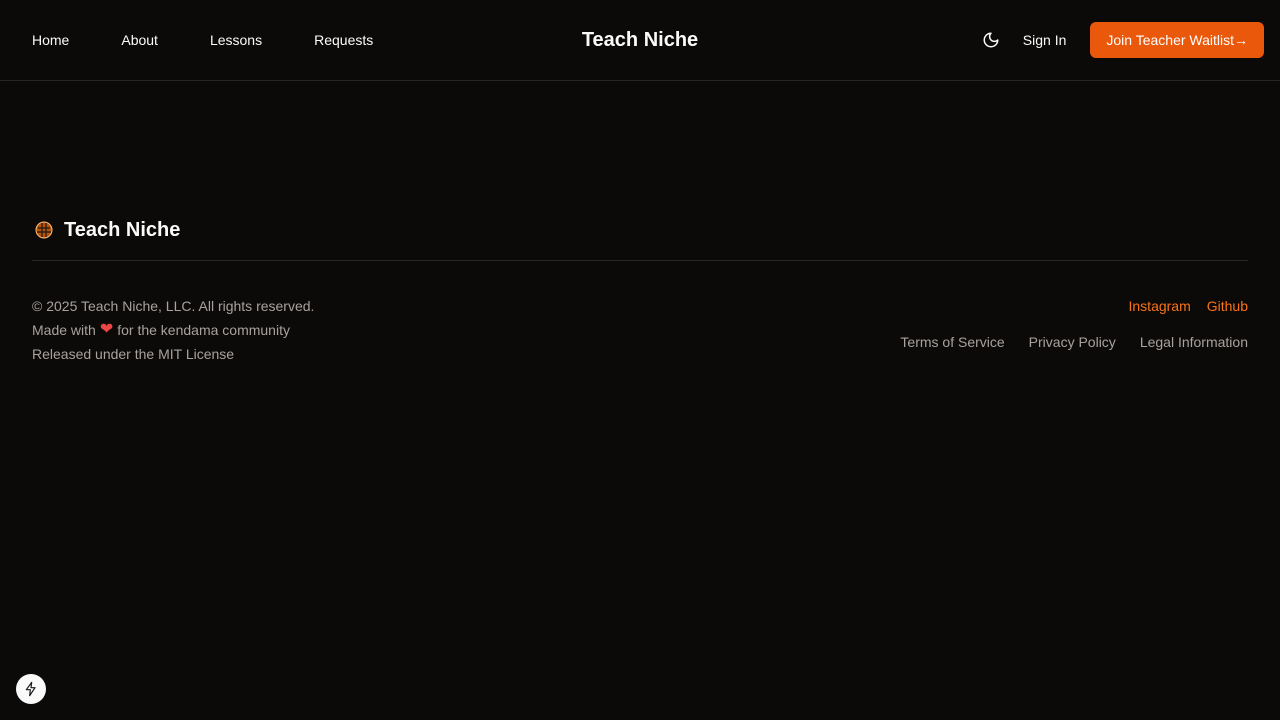  I want to click on kendama-logo-icon, so click(44, 230).